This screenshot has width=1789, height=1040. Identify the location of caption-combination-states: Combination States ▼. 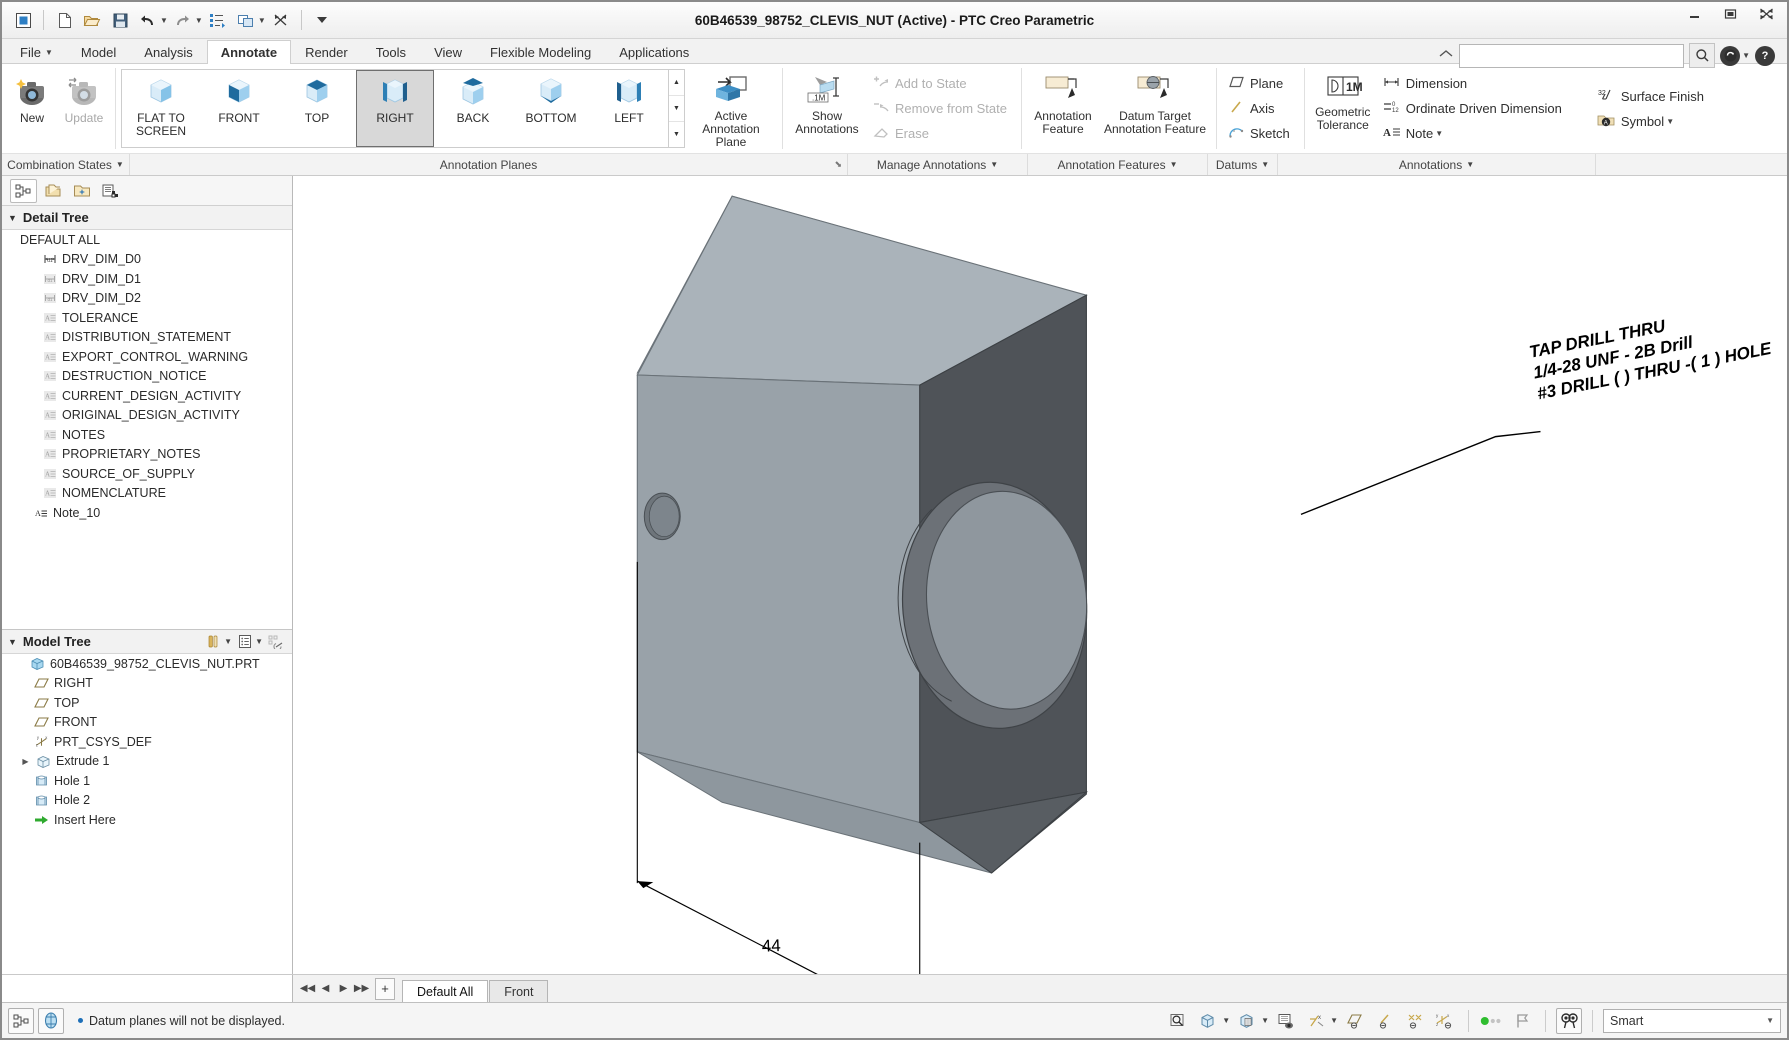
(66, 164).